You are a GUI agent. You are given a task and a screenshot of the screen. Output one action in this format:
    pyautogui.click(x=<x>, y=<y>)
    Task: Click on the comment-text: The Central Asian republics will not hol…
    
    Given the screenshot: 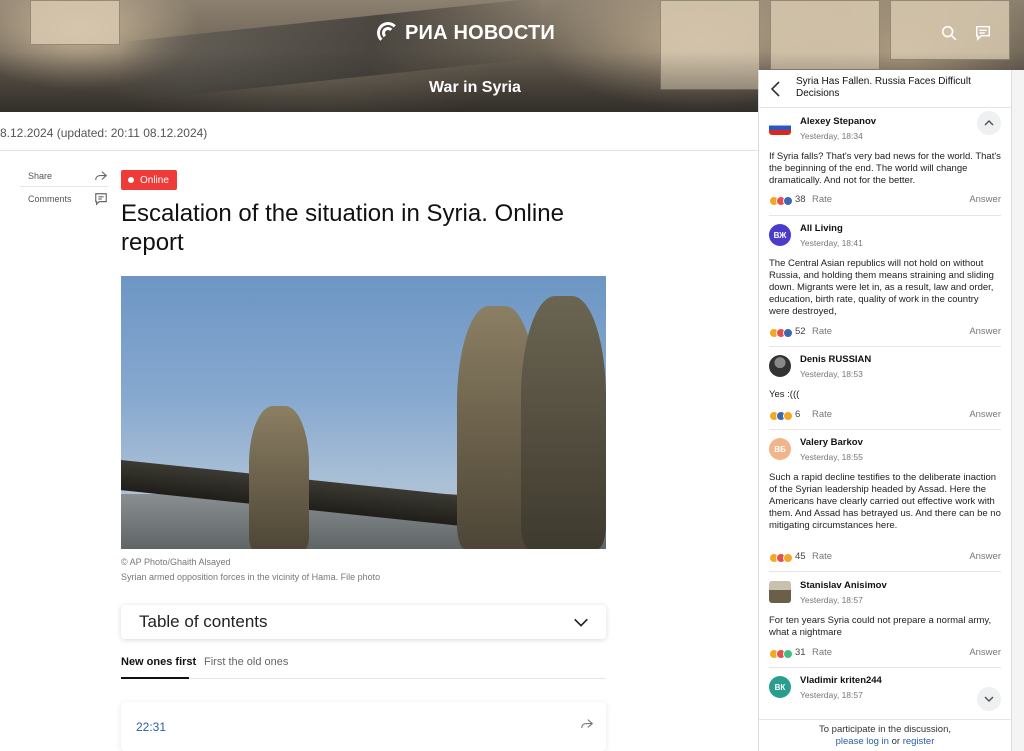 What is the action you would take?
    pyautogui.click(x=881, y=287)
    